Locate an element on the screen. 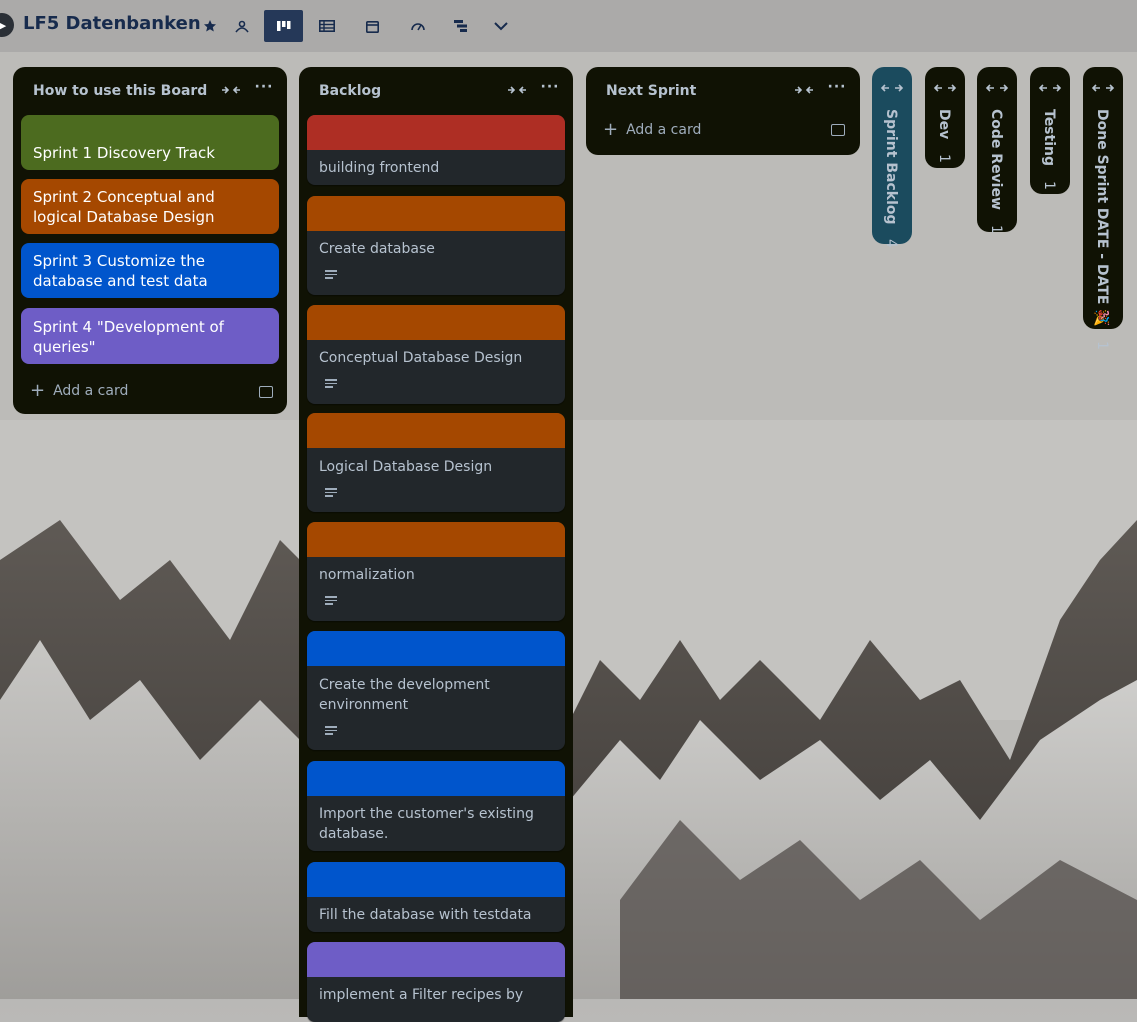 The height and width of the screenshot is (1022, 1137). card-title: Create the development environment is located at coordinates (404, 695).